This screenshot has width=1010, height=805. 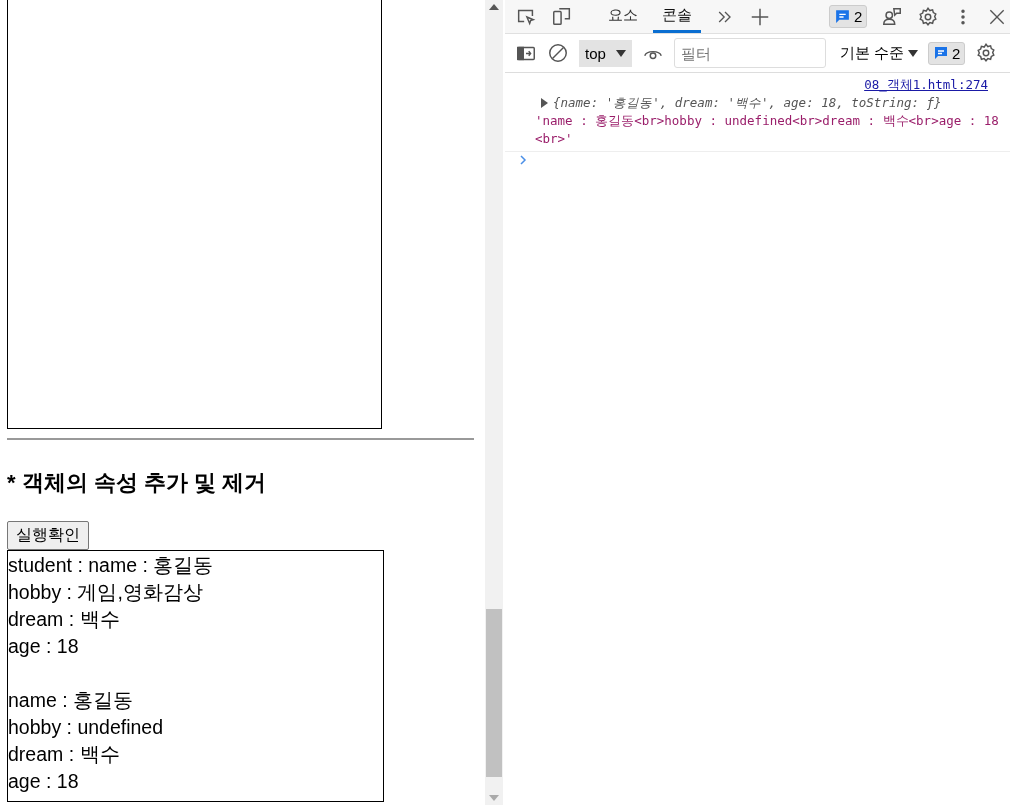 I want to click on run-button: 실행확인, so click(x=48, y=535).